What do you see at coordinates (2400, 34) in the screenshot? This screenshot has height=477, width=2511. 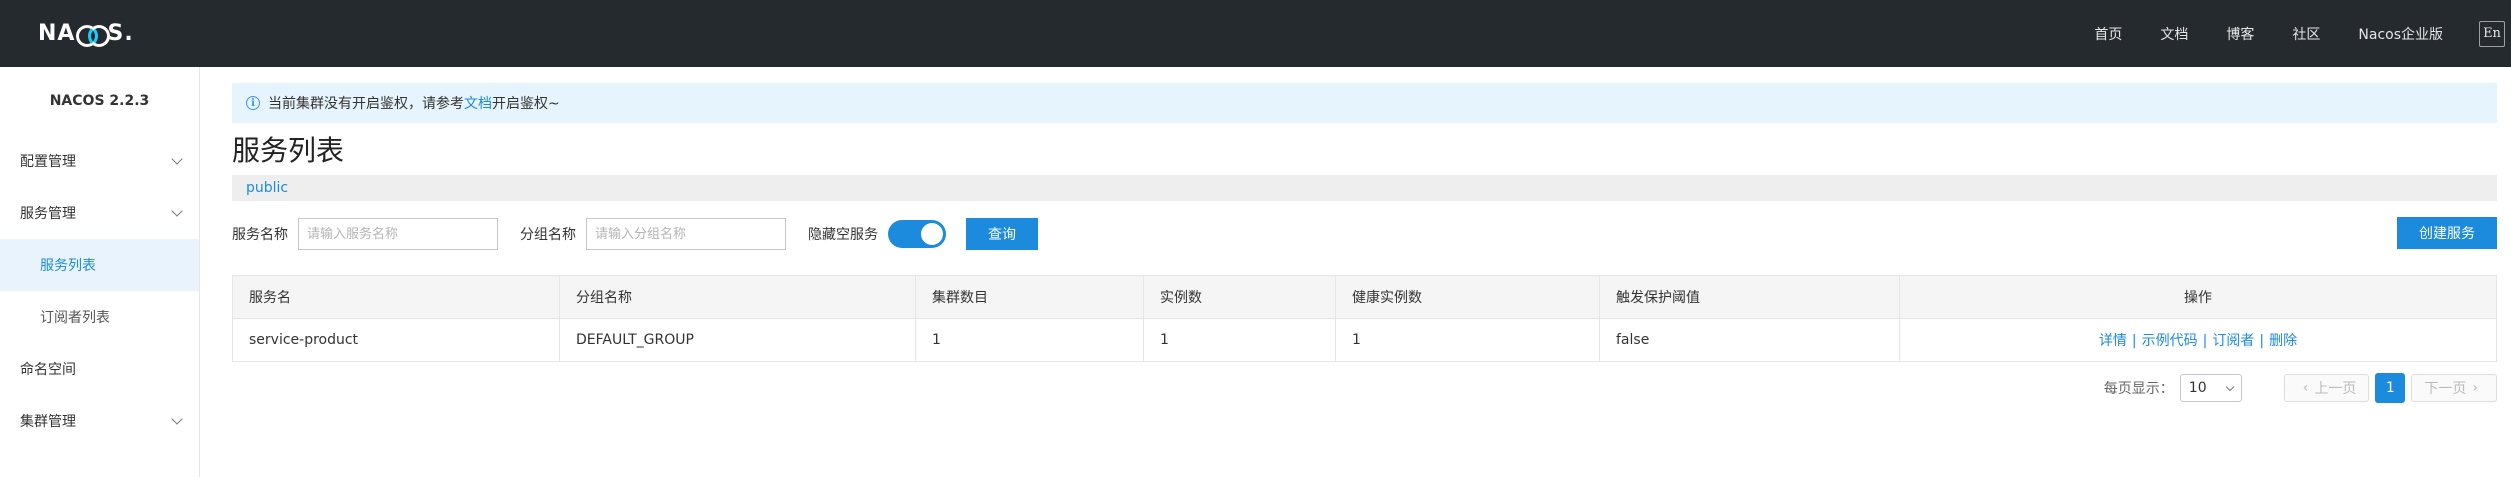 I see `nav-enterprise: Nacos企业版` at bounding box center [2400, 34].